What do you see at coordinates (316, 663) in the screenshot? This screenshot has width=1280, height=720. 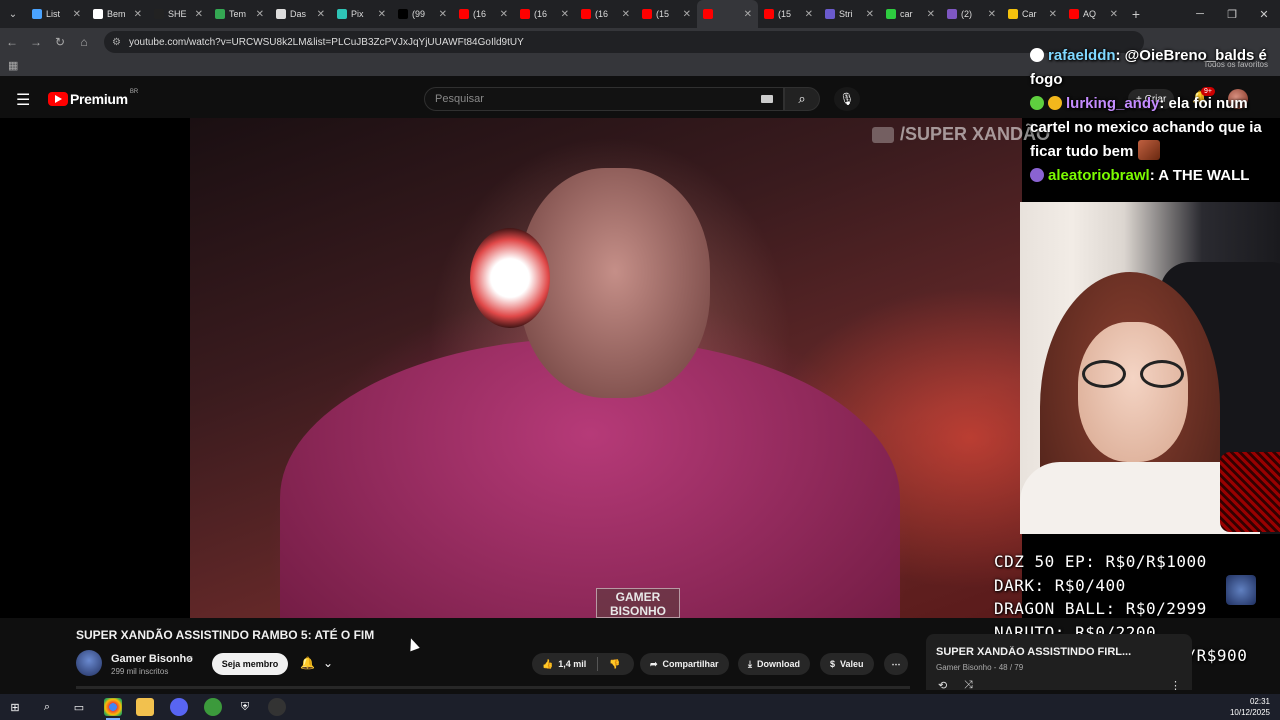 I see `subscription-bell-button: 🔔 ⌄` at bounding box center [316, 663].